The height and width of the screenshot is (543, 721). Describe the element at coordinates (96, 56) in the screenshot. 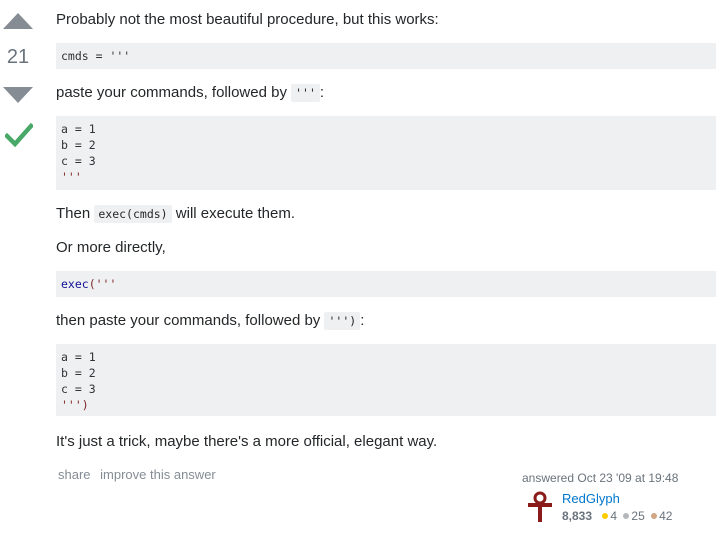

I see `code-line: cmds = '''` at that location.